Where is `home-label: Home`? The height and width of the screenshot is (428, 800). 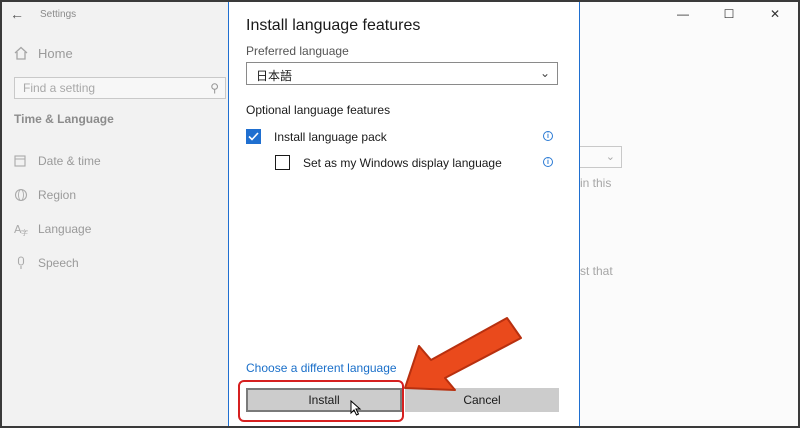 home-label: Home is located at coordinates (55, 53).